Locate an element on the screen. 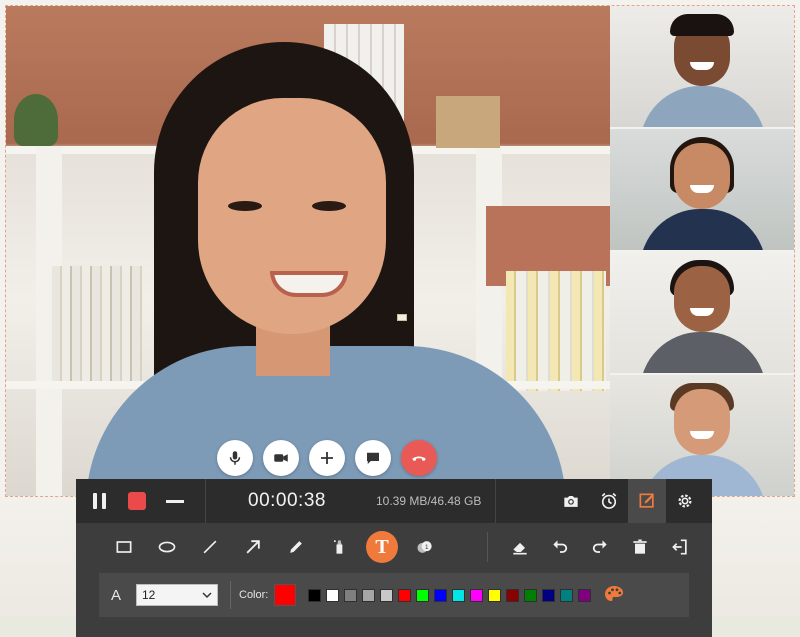 Image resolution: width=800 pixels, height=637 pixels. text-options-bar: A 12 Color: is located at coordinates (394, 595).